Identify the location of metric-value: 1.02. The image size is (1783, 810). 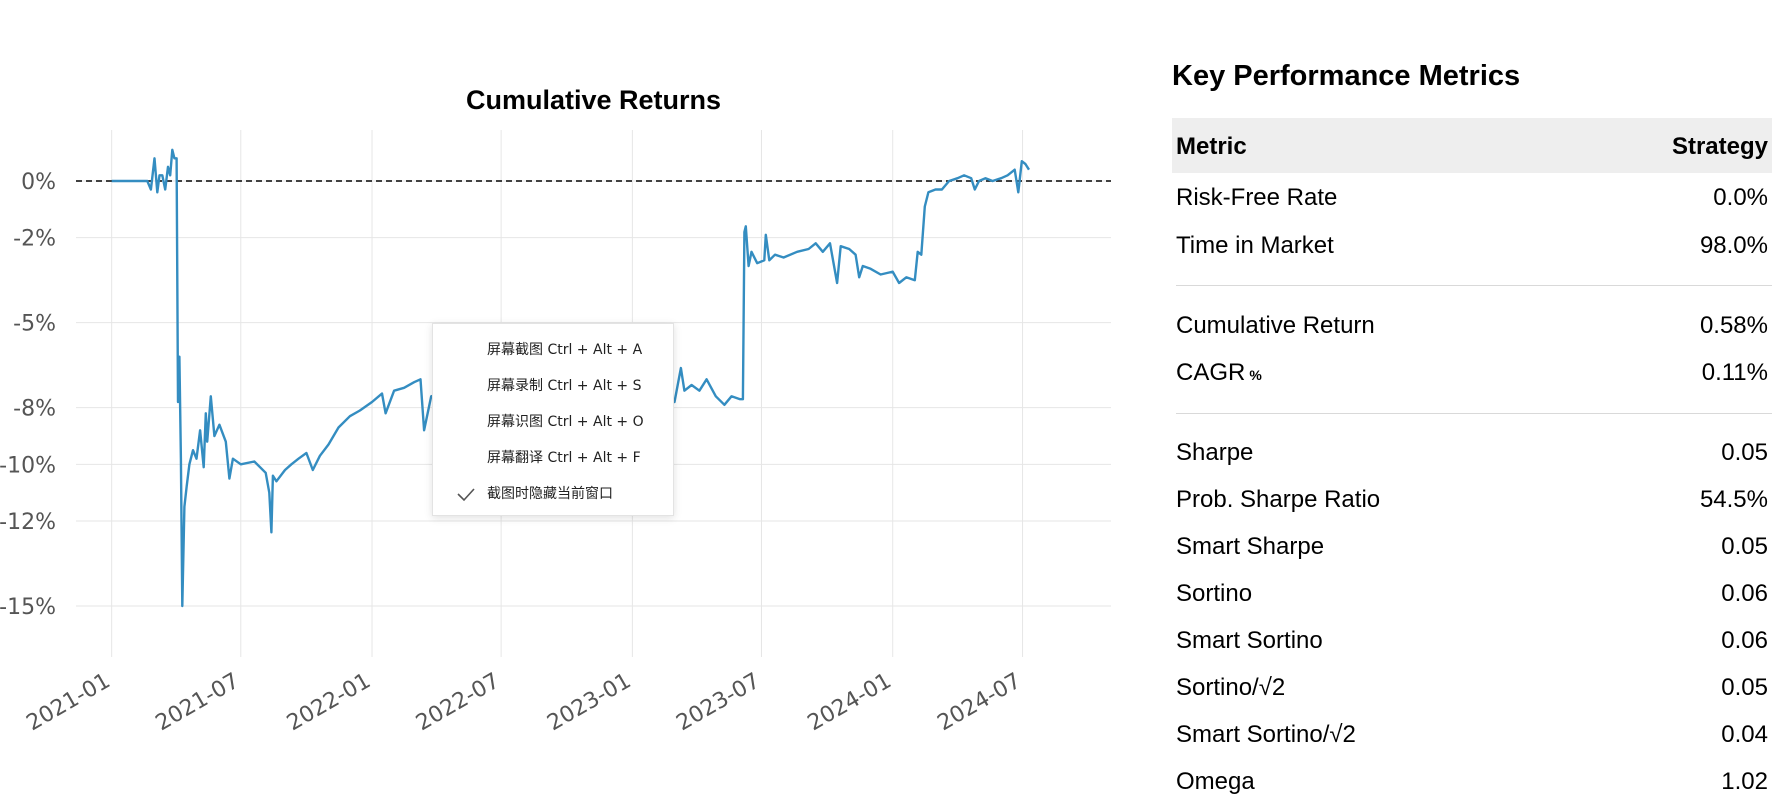
(1744, 781).